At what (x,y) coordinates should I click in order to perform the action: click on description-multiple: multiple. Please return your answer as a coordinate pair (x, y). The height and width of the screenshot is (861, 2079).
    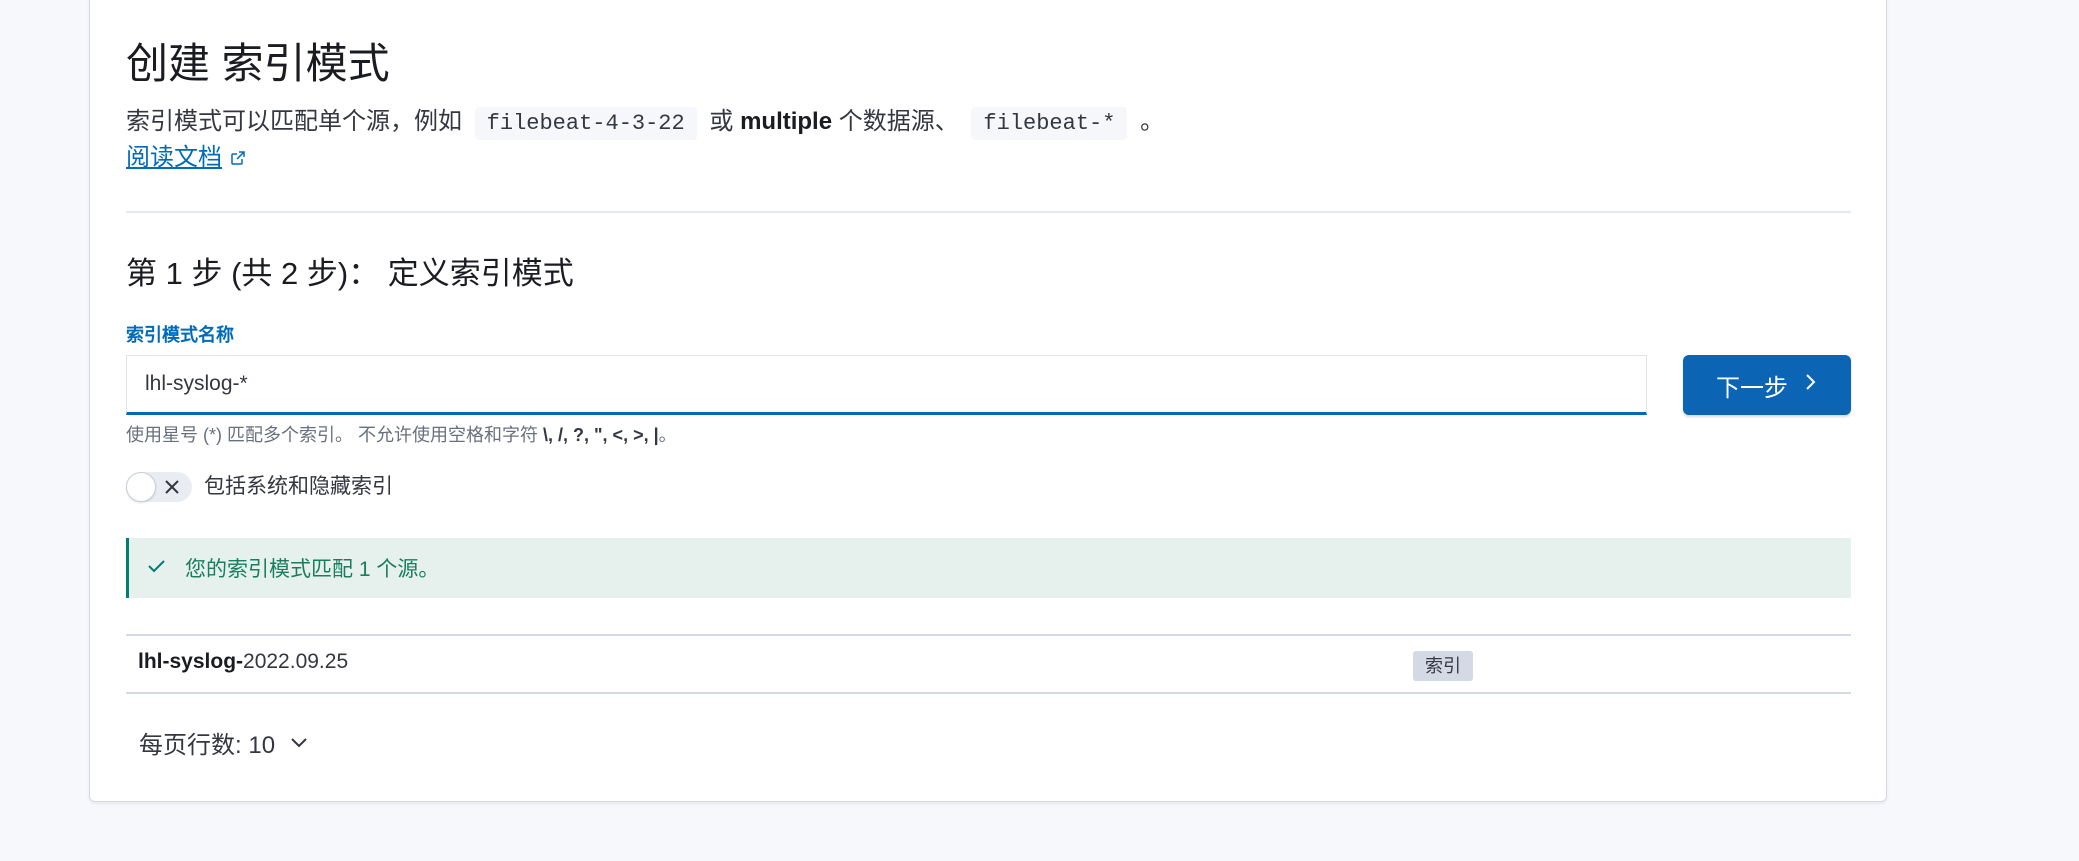
    Looking at the image, I should click on (786, 121).